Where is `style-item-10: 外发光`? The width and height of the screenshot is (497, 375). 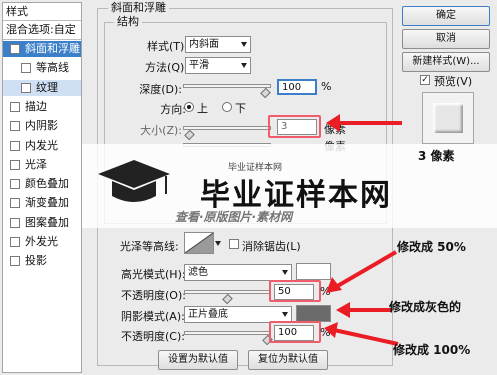 style-item-10: 外发光 is located at coordinates (42, 242).